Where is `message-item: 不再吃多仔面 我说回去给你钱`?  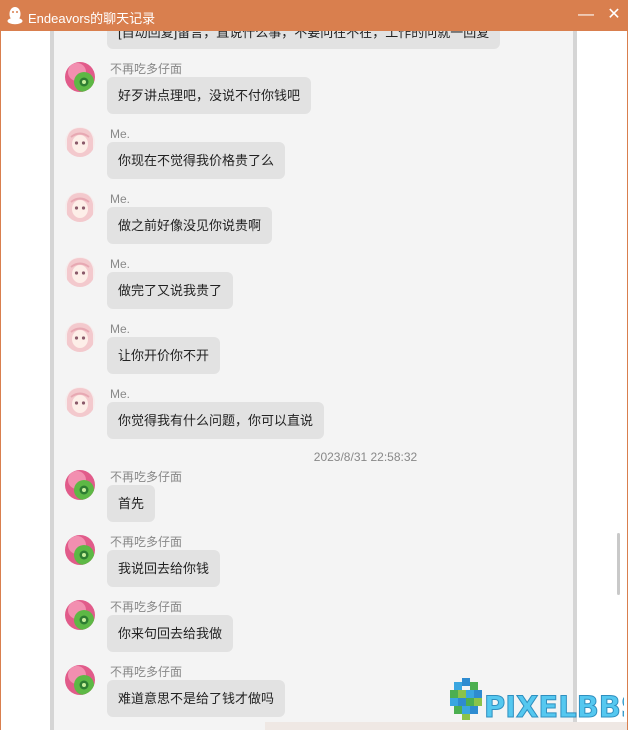
message-item: 不再吃多仔面 我说回去给你钱 is located at coordinates (313, 567).